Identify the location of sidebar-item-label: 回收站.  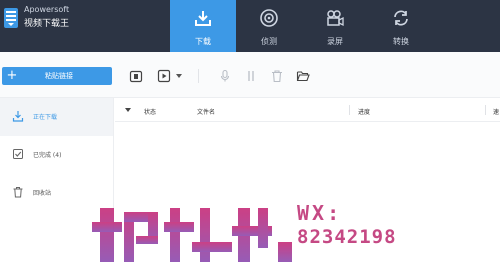
(42, 193).